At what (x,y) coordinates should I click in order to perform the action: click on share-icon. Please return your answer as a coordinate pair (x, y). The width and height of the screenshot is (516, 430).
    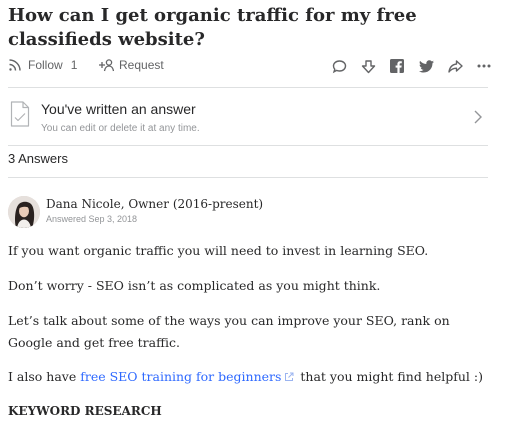
    Looking at the image, I should click on (455, 66).